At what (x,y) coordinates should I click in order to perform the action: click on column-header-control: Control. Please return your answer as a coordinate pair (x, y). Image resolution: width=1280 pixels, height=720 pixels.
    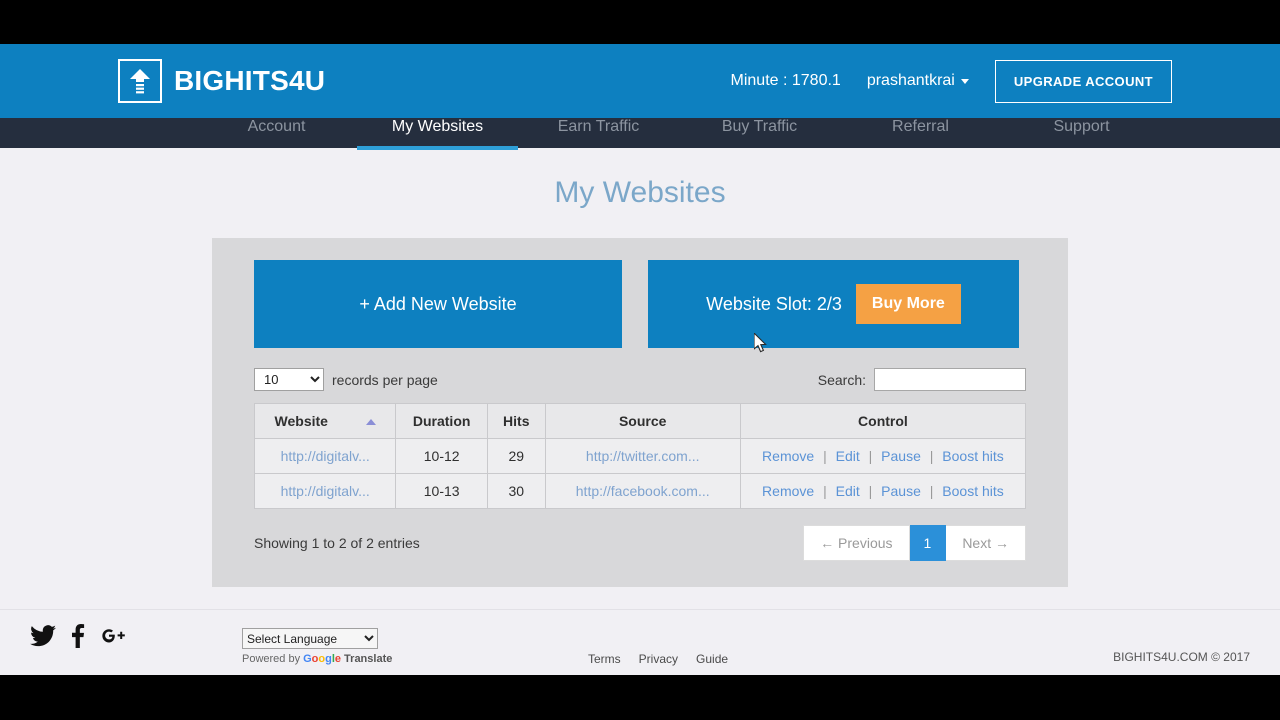
    Looking at the image, I should click on (883, 421).